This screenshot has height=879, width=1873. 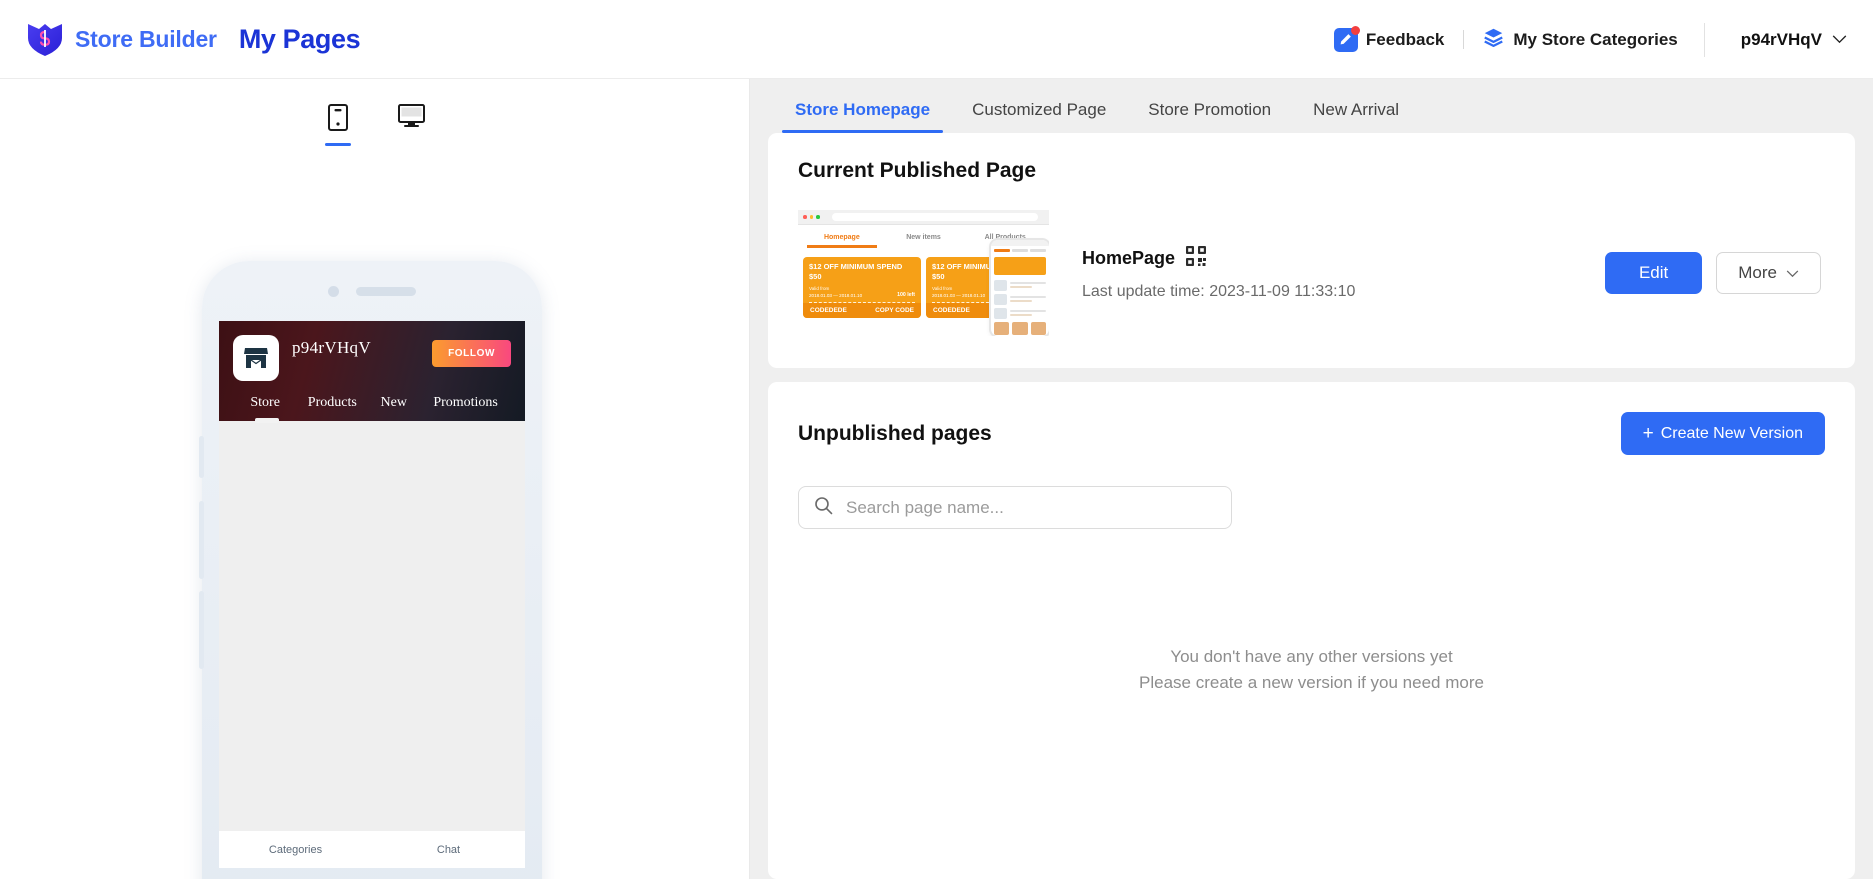 What do you see at coordinates (811, 217) in the screenshot?
I see `browser-dot-yellow` at bounding box center [811, 217].